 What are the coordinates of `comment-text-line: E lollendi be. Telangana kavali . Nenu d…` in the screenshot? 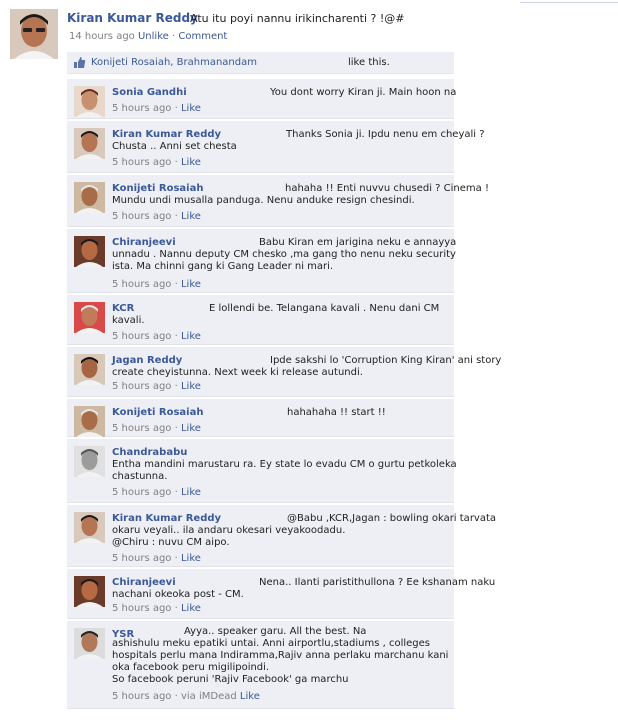 It's located at (324, 308).